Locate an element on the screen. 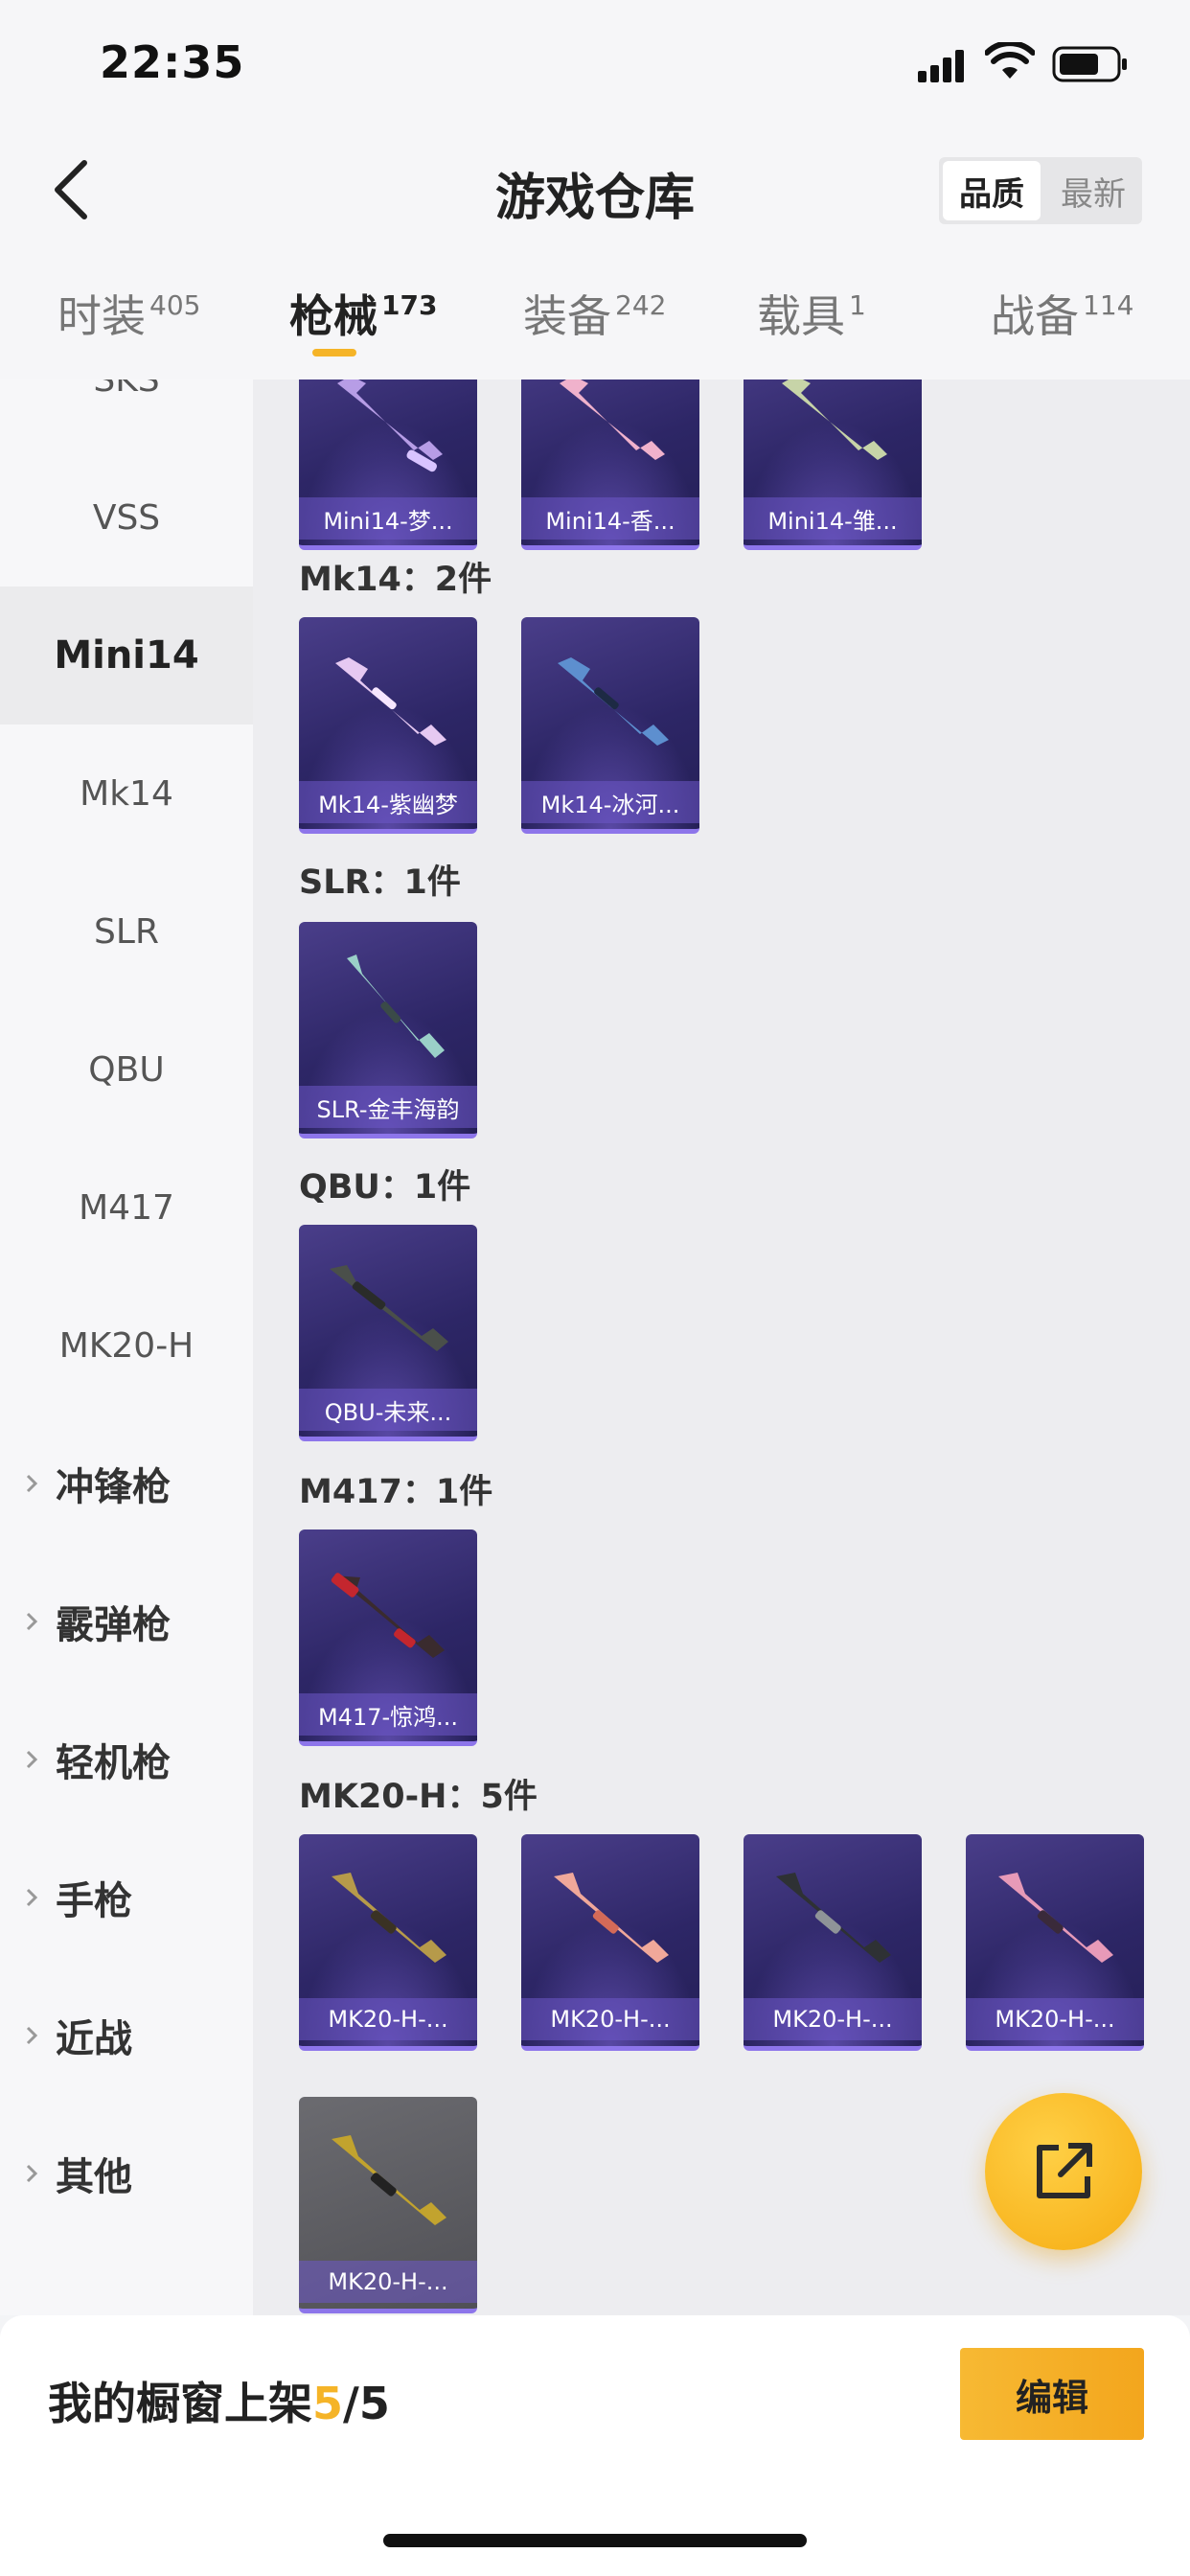 The width and height of the screenshot is (1190, 2576). tab-count: 114 is located at coordinates (1108, 305).